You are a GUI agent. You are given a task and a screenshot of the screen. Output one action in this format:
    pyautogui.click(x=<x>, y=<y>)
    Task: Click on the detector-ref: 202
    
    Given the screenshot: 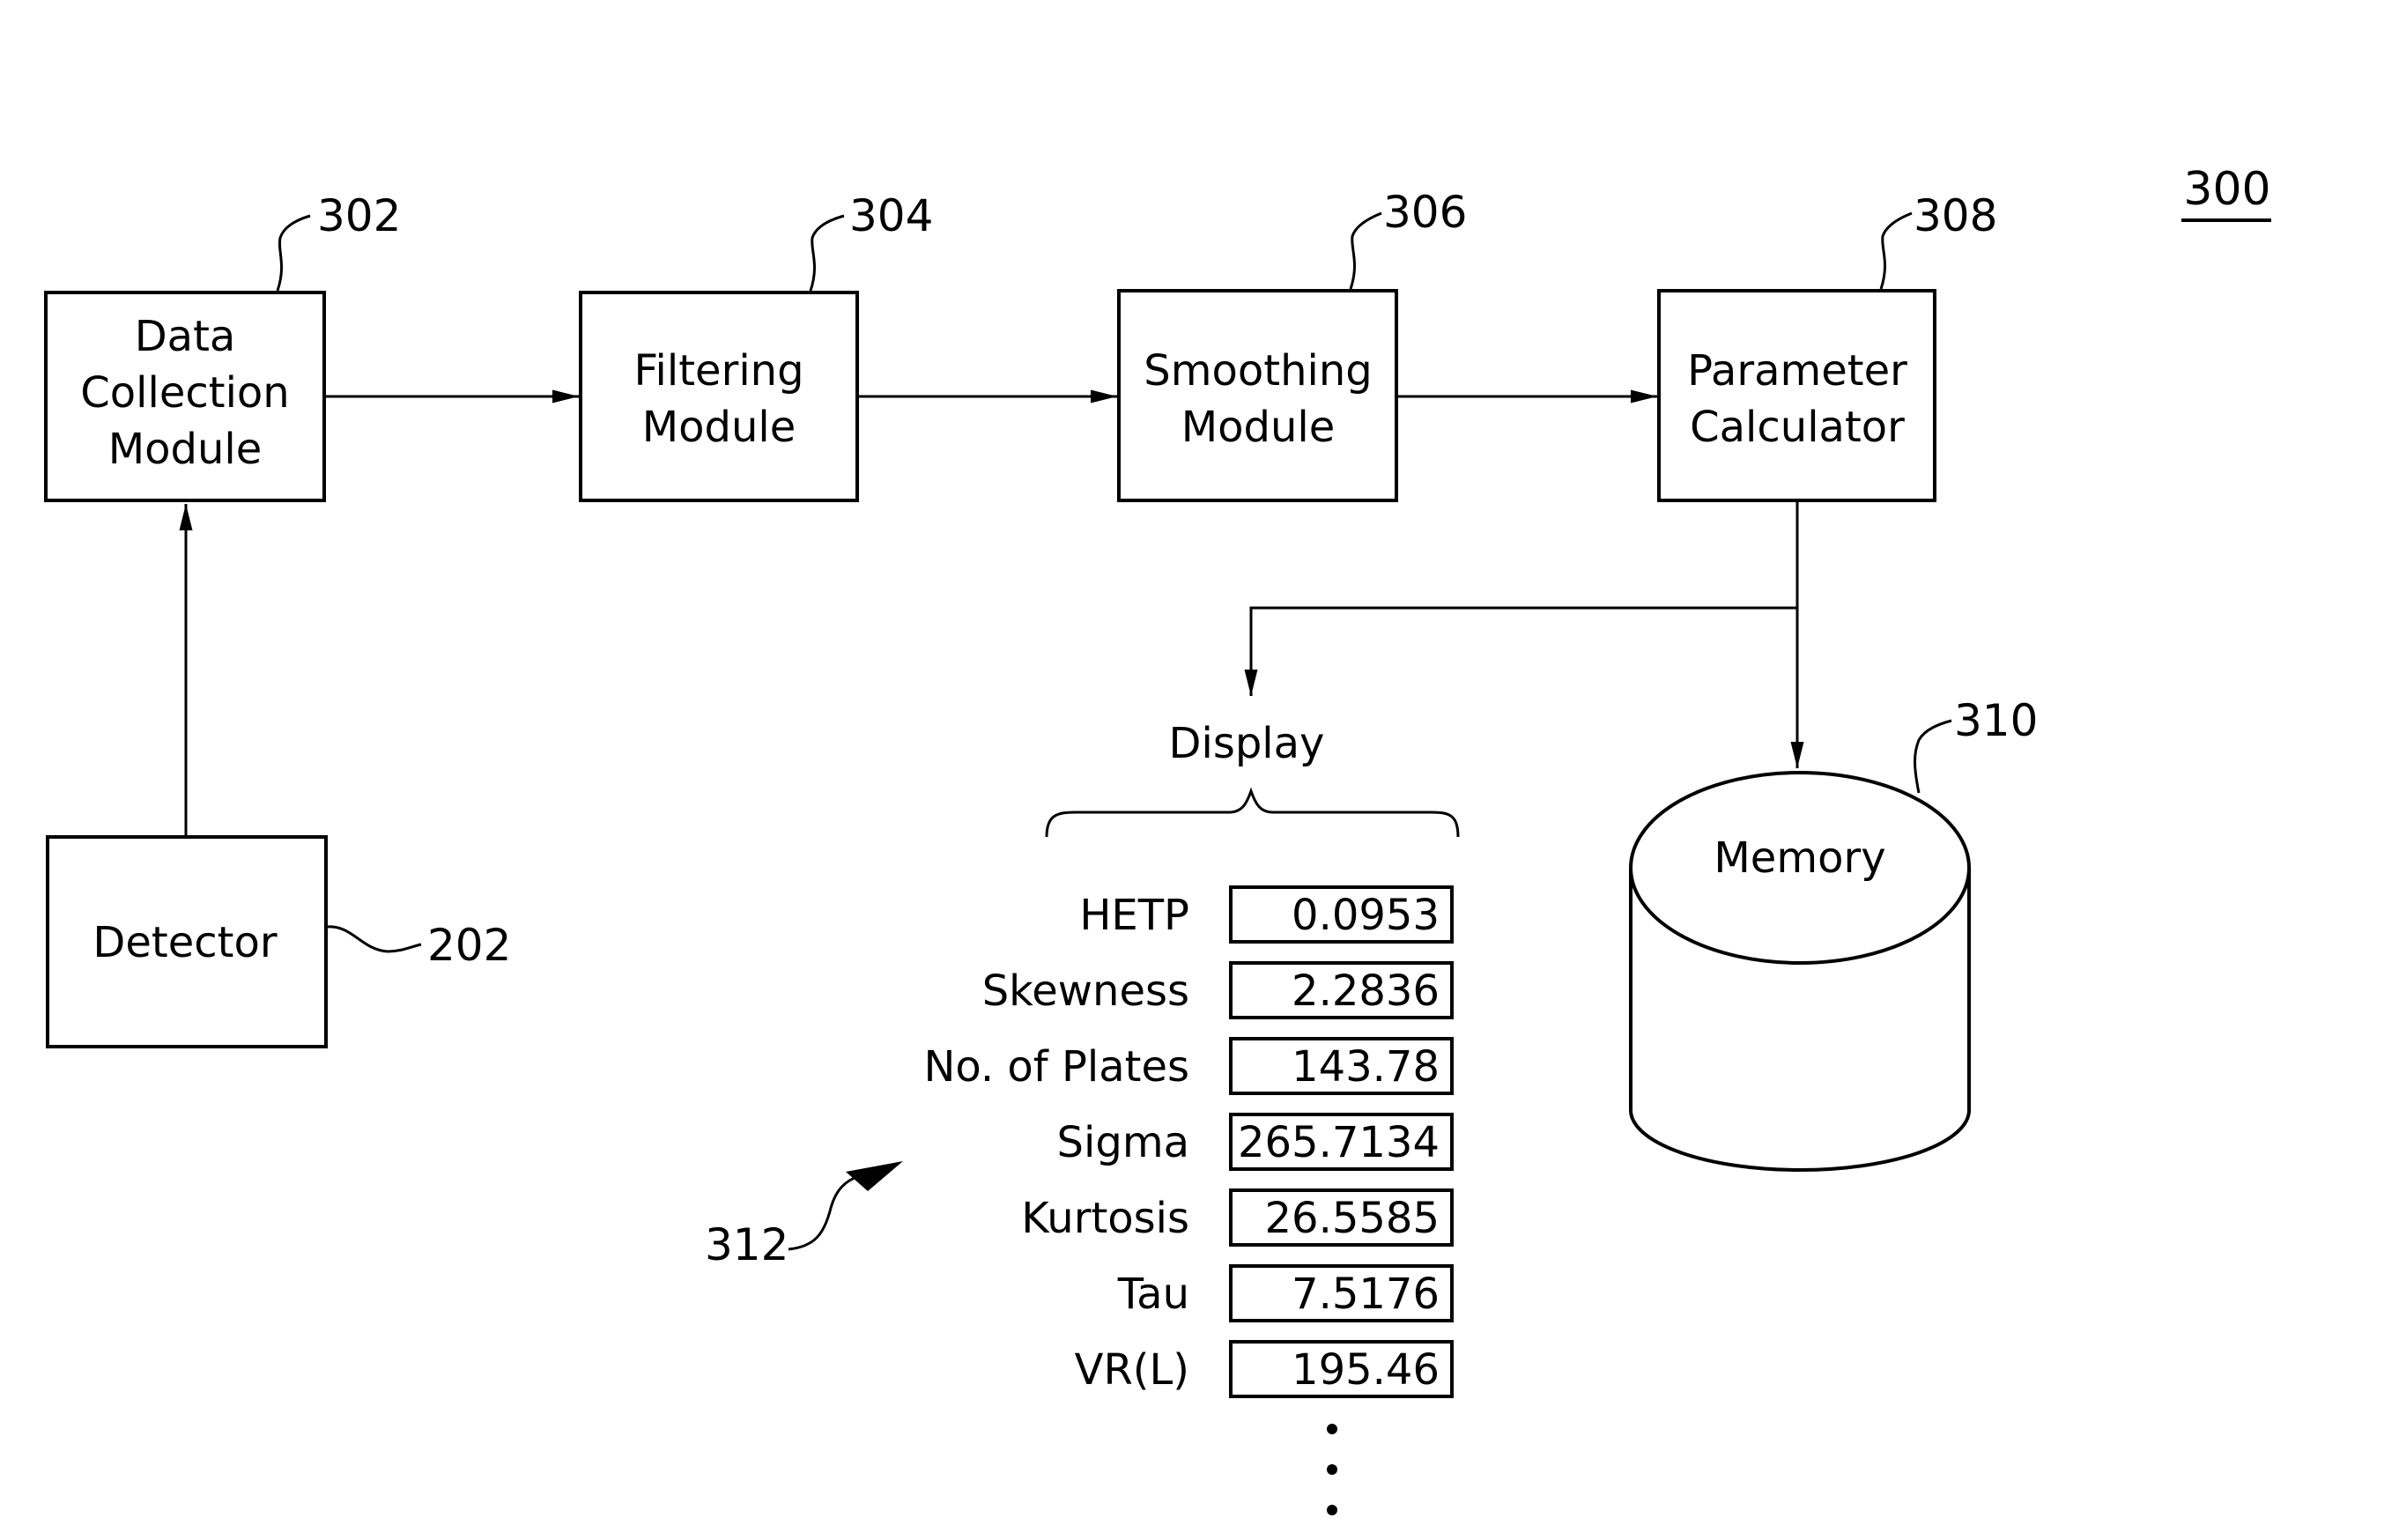 What is the action you would take?
    pyautogui.click(x=469, y=946)
    